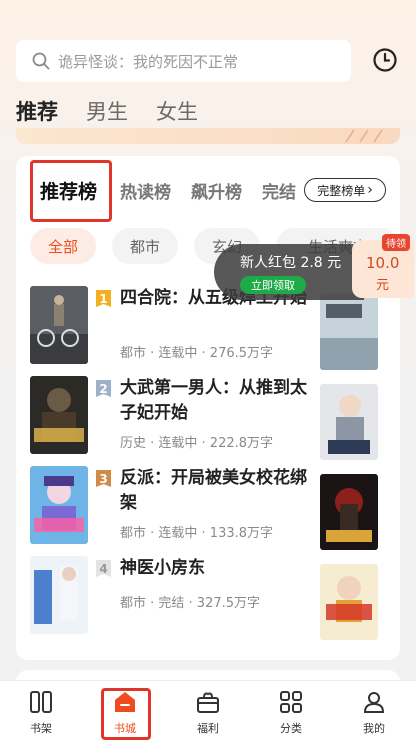  I want to click on chevron-right-icon: ›, so click(370, 190).